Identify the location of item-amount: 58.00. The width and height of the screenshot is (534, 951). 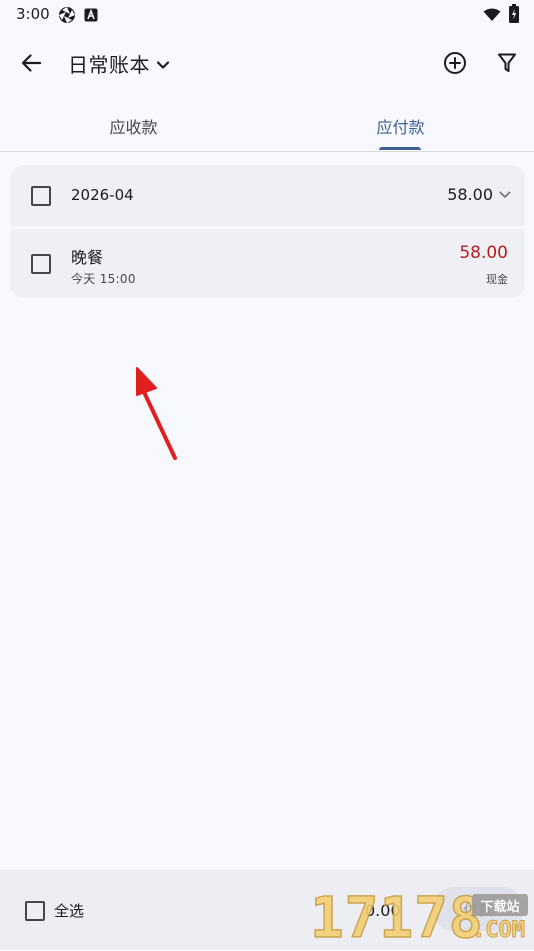
(483, 253).